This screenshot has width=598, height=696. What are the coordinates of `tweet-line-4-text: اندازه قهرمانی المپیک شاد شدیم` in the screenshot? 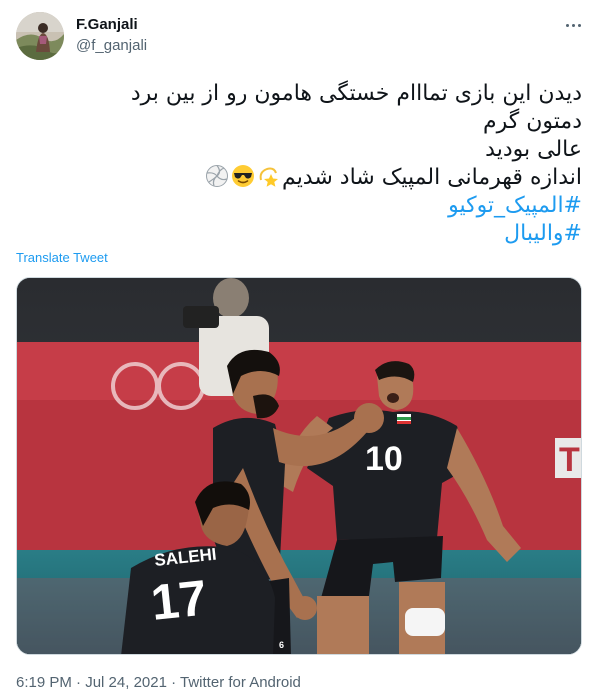 It's located at (432, 177).